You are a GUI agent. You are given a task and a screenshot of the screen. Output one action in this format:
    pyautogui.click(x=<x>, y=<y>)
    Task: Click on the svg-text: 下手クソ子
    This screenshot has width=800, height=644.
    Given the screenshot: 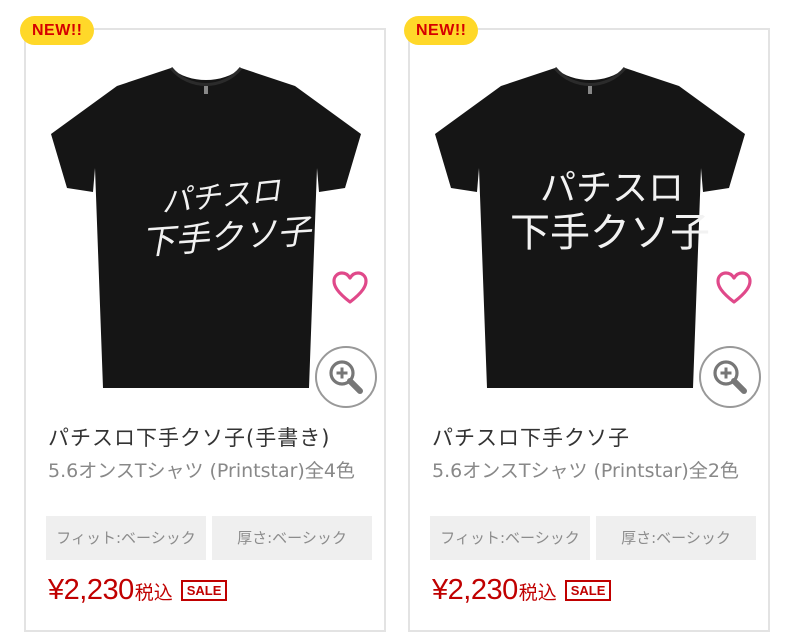 What is the action you would take?
    pyautogui.click(x=610, y=233)
    